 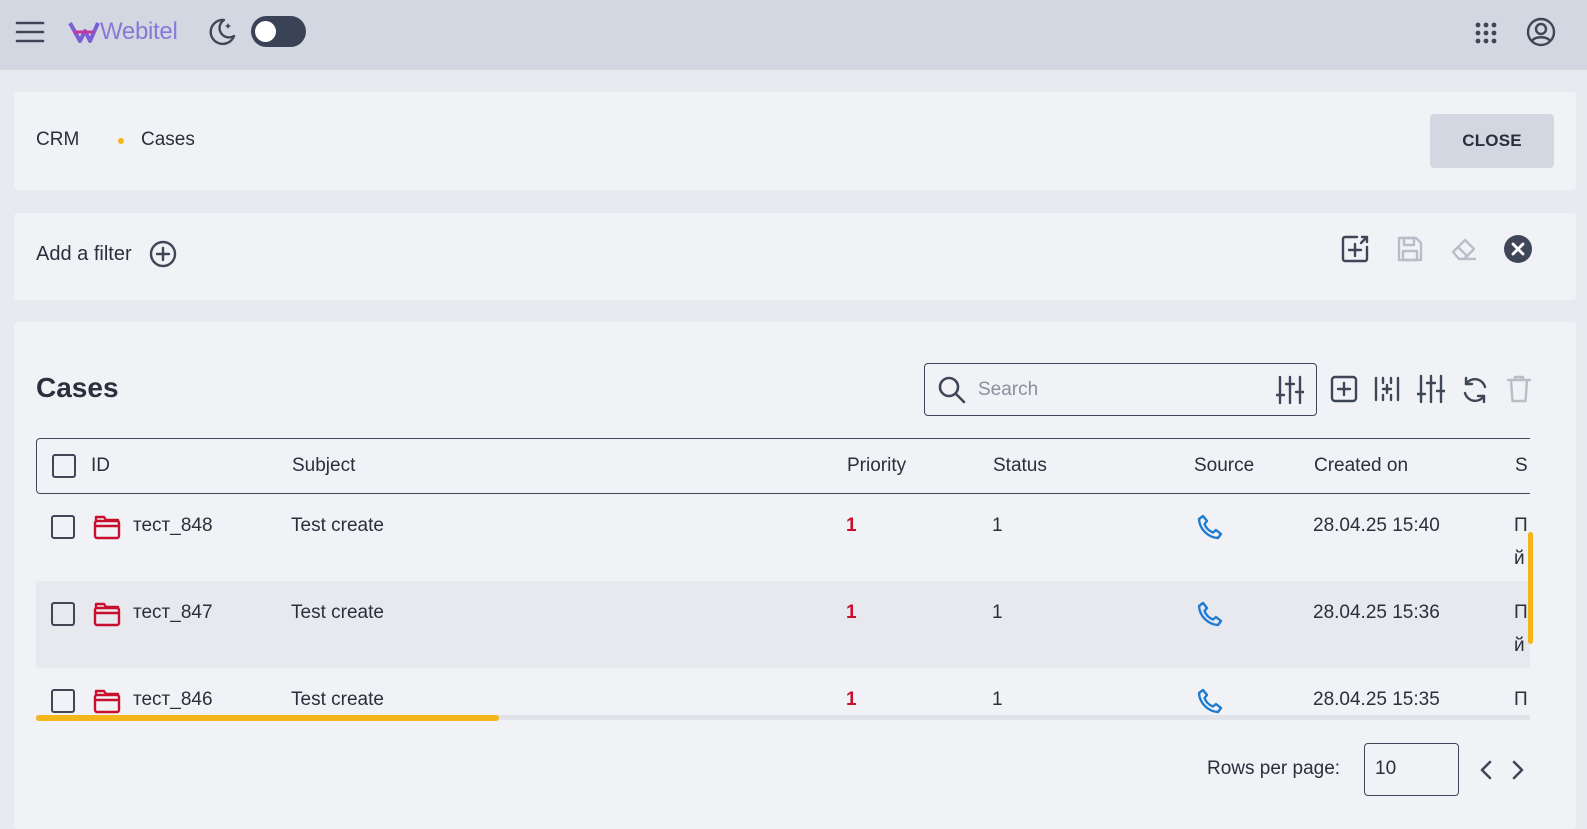 What do you see at coordinates (1492, 141) in the screenshot?
I see `close-button: CLOSE` at bounding box center [1492, 141].